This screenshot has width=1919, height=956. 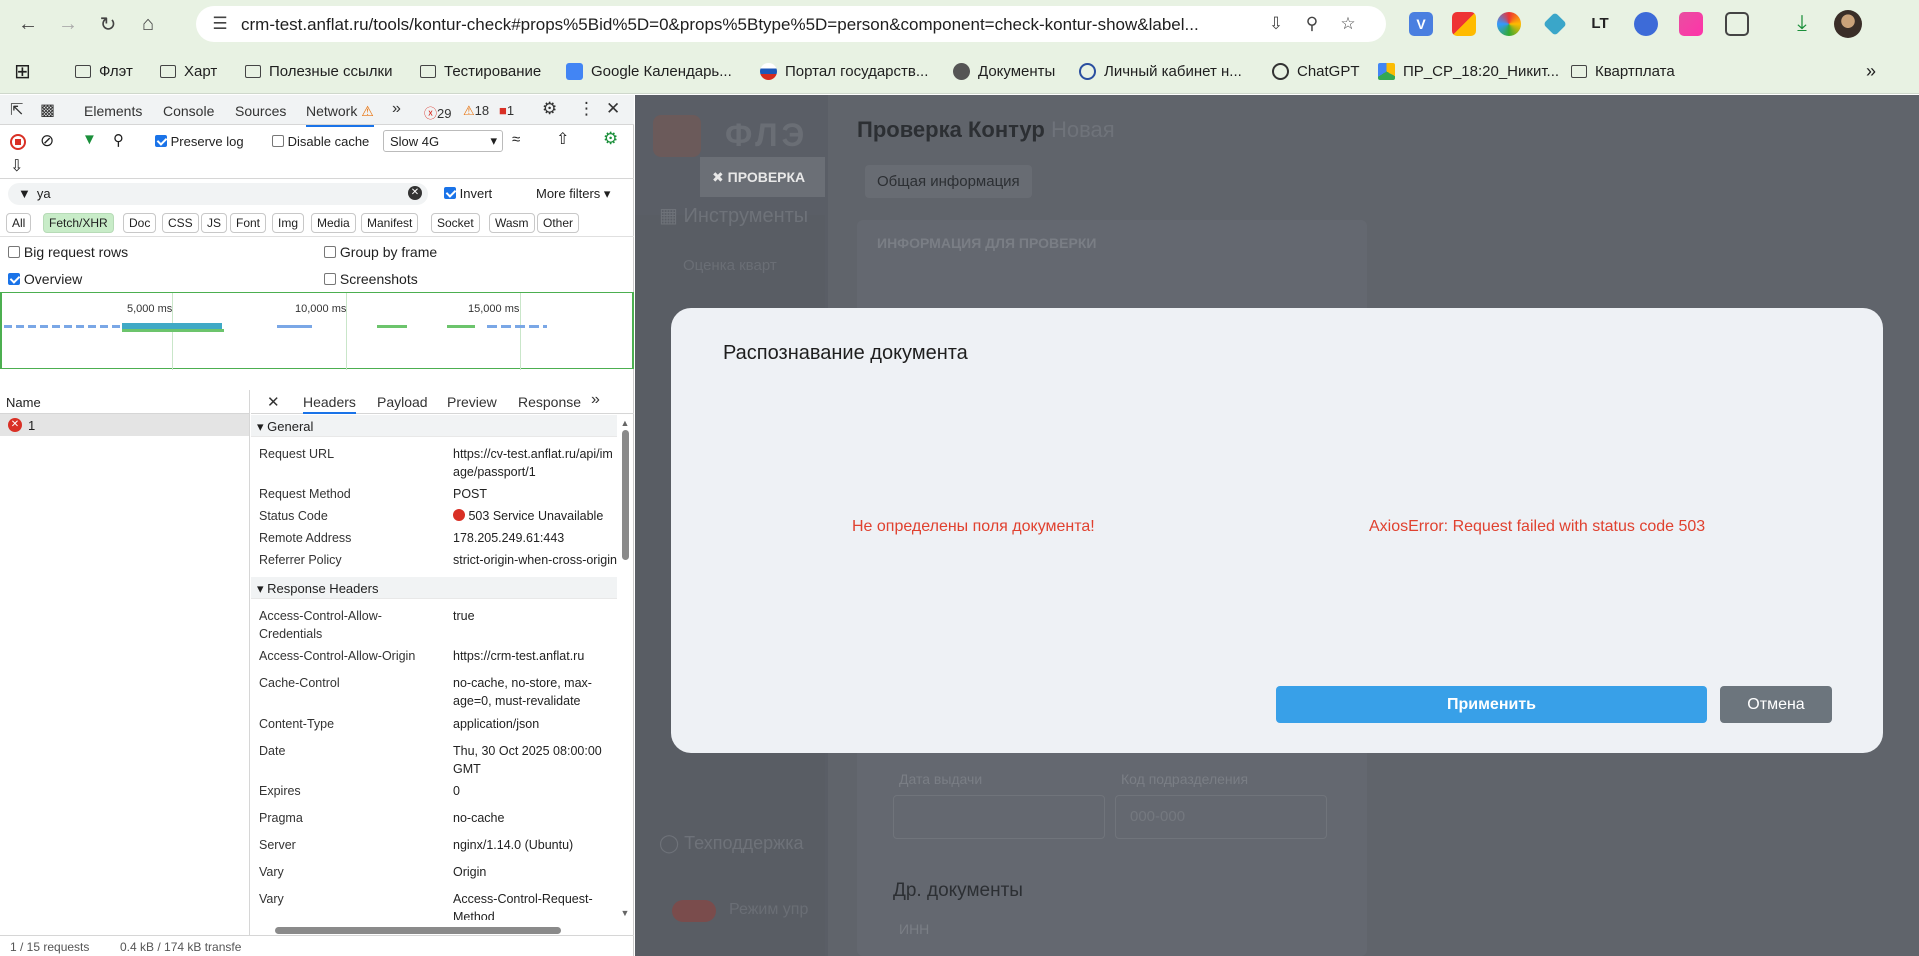 I want to click on bookmark-folder: Квартплата, so click(x=1623, y=71).